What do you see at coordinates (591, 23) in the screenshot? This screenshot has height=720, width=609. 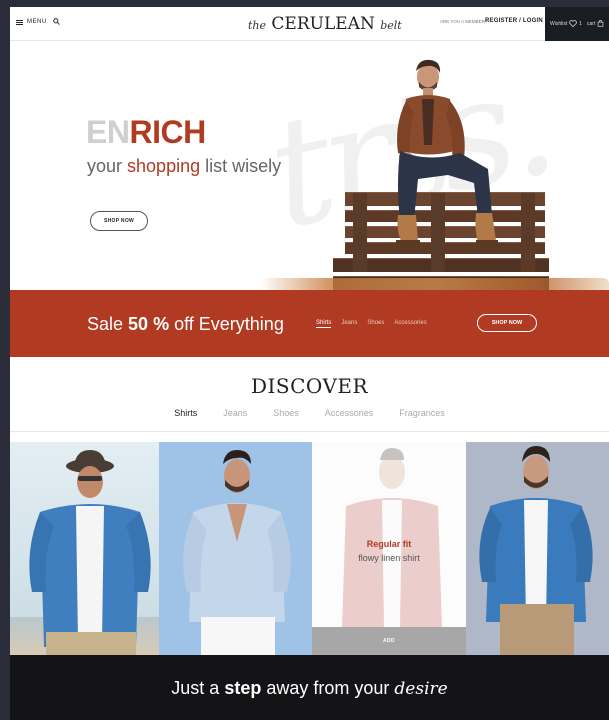 I see `cart-label: cart` at bounding box center [591, 23].